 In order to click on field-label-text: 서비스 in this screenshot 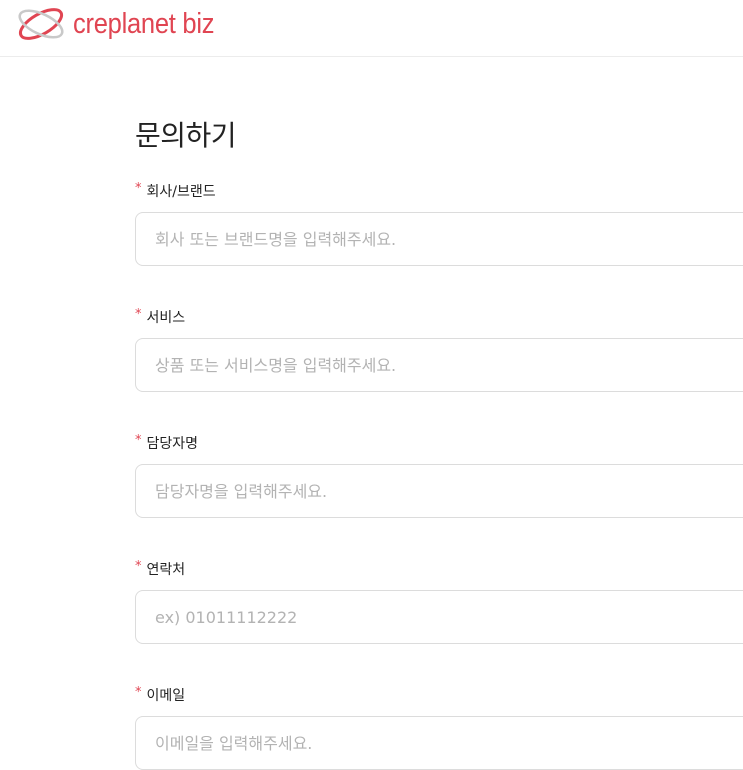, I will do `click(166, 318)`.